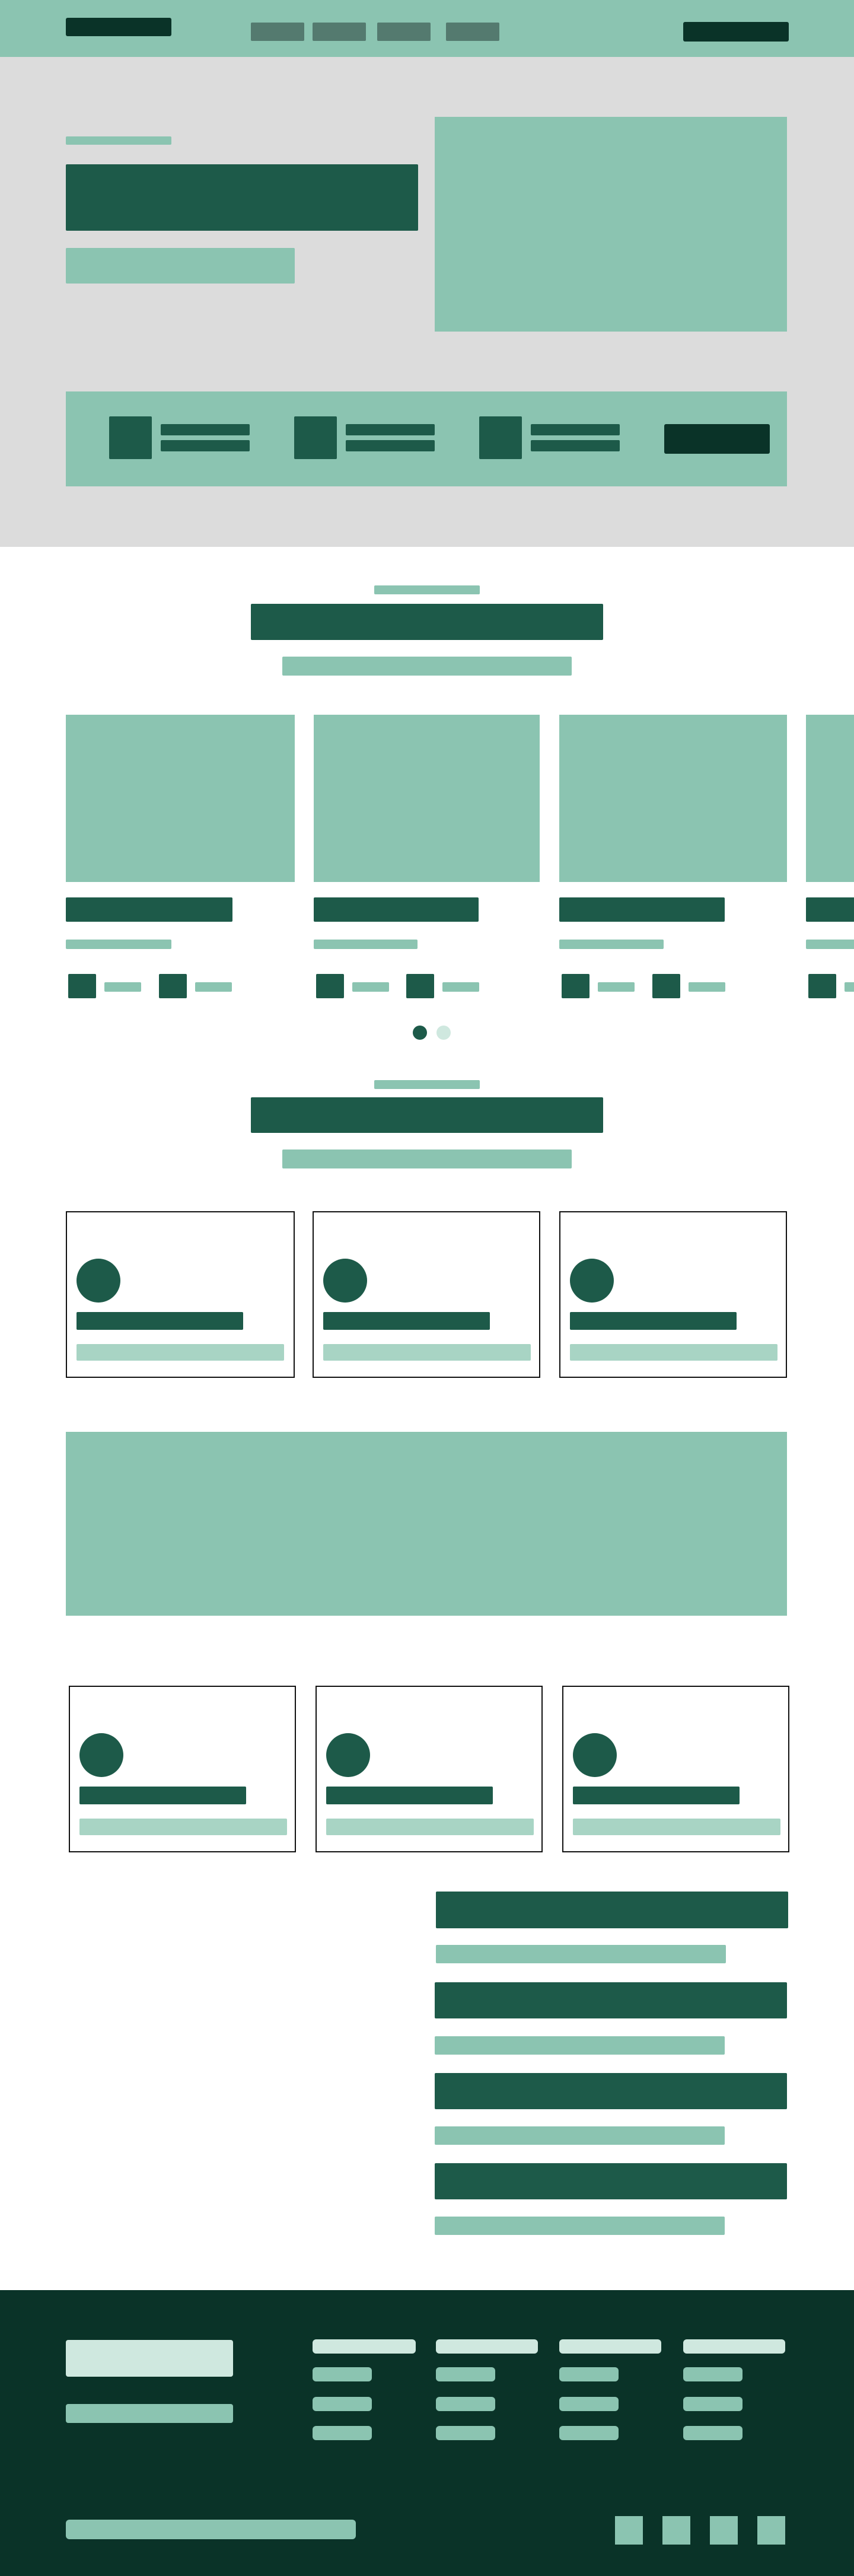  What do you see at coordinates (443, 1033) in the screenshot?
I see `carousel-dot` at bounding box center [443, 1033].